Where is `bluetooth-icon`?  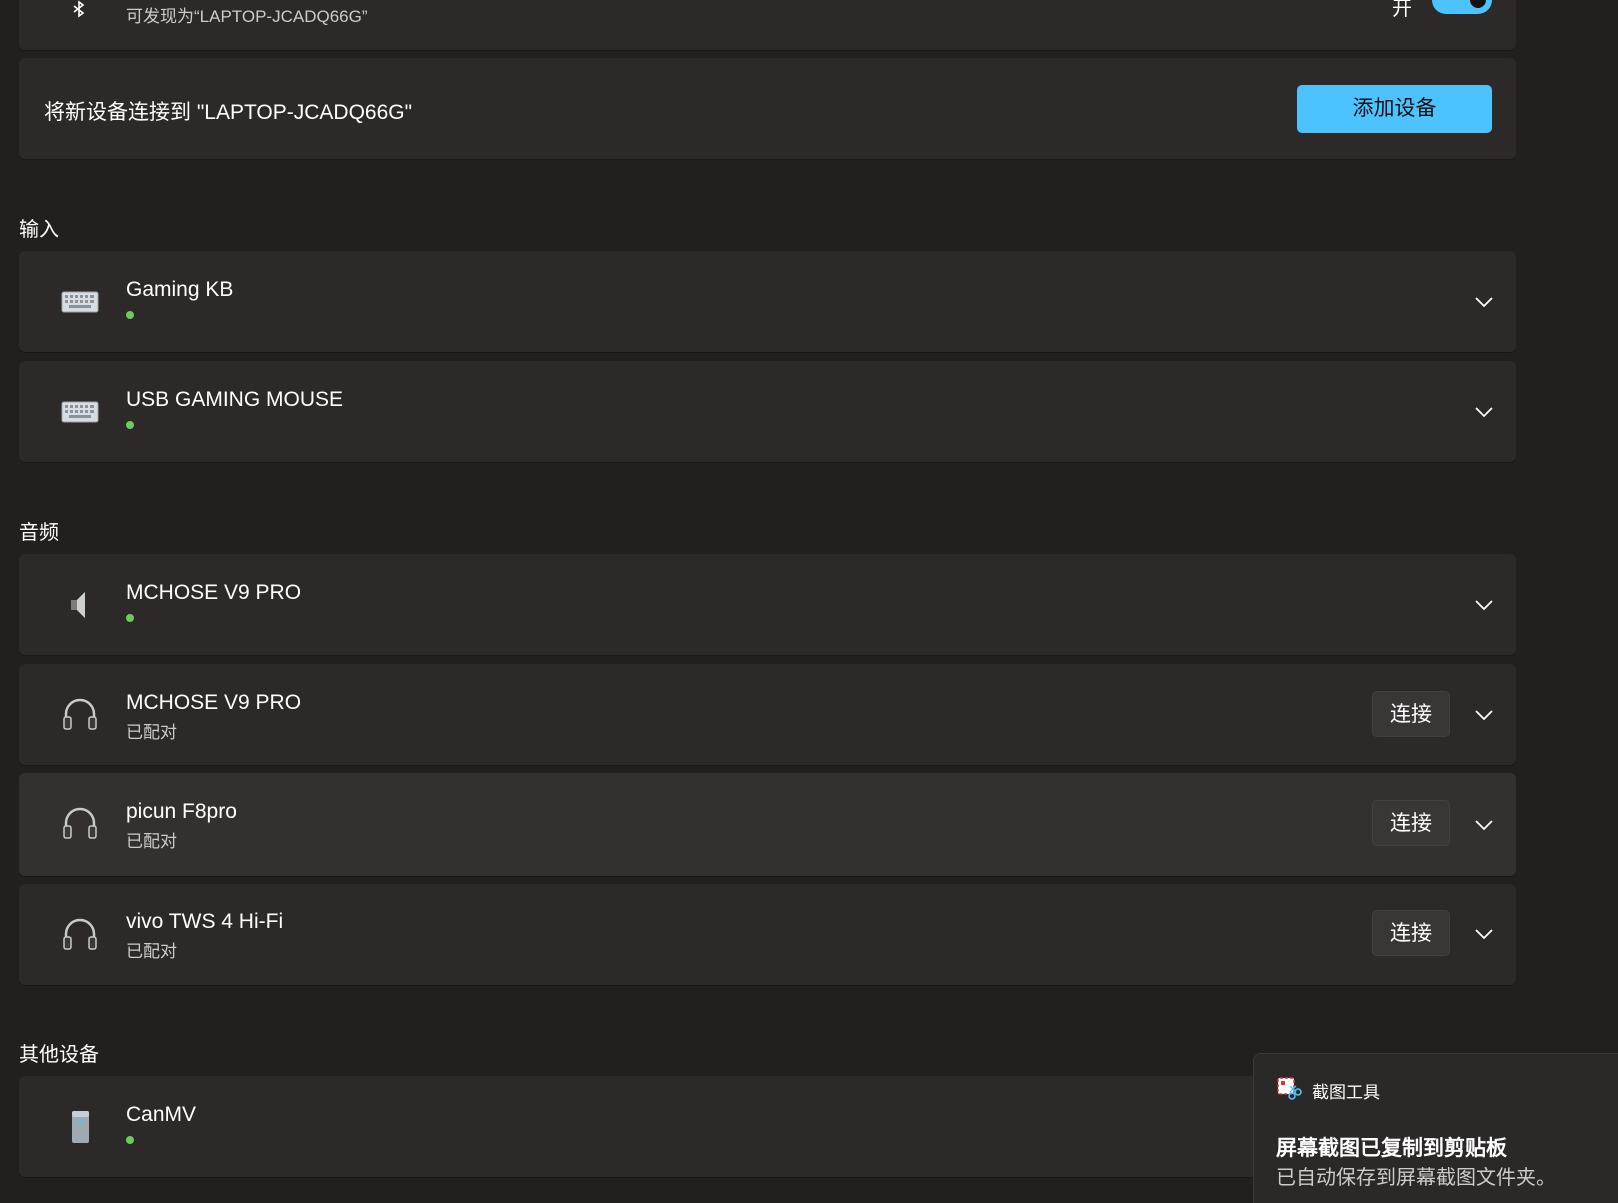
bluetooth-icon is located at coordinates (79, 9).